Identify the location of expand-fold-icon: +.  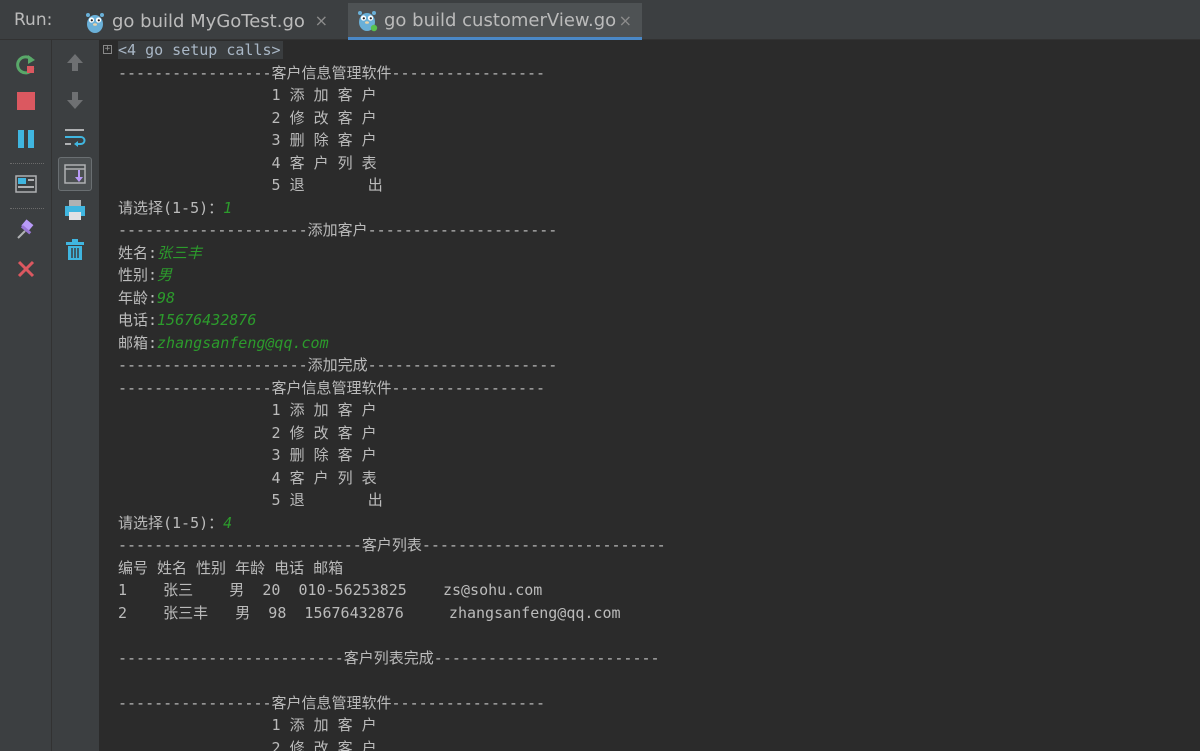
(107, 49).